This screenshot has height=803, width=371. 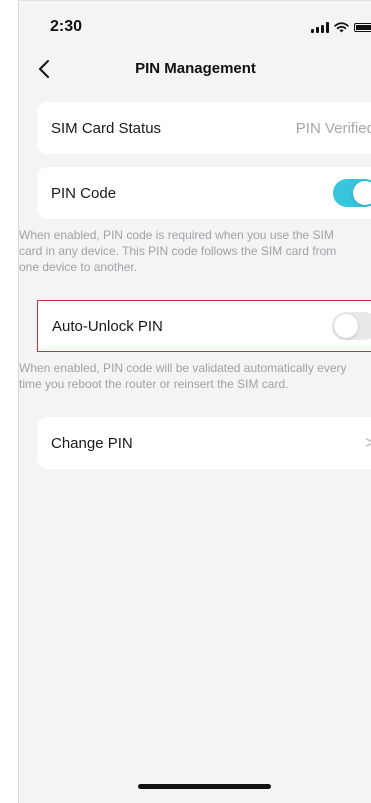 I want to click on sim-card-status-value: PIN Verified, so click(x=333, y=128).